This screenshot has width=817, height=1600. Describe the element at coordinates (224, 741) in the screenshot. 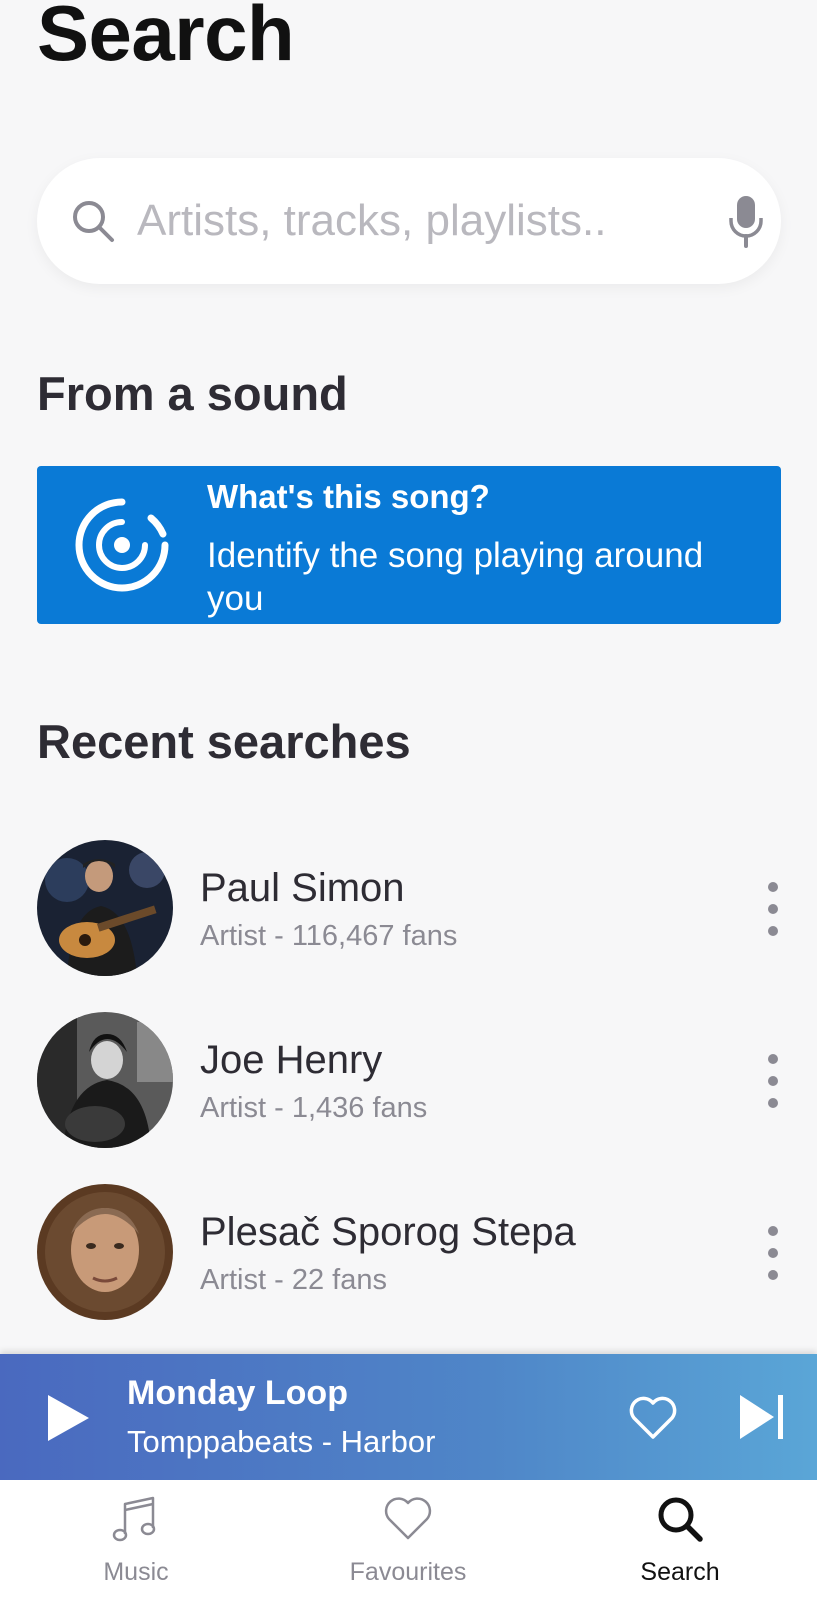

I see `recent-searches-heading: Recent searches` at that location.